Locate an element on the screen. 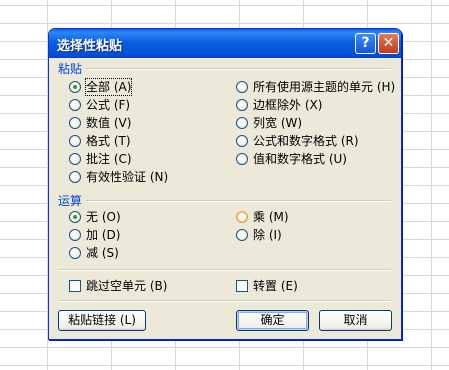 This screenshot has height=370, width=449. operation-separator is located at coordinates (238, 201).